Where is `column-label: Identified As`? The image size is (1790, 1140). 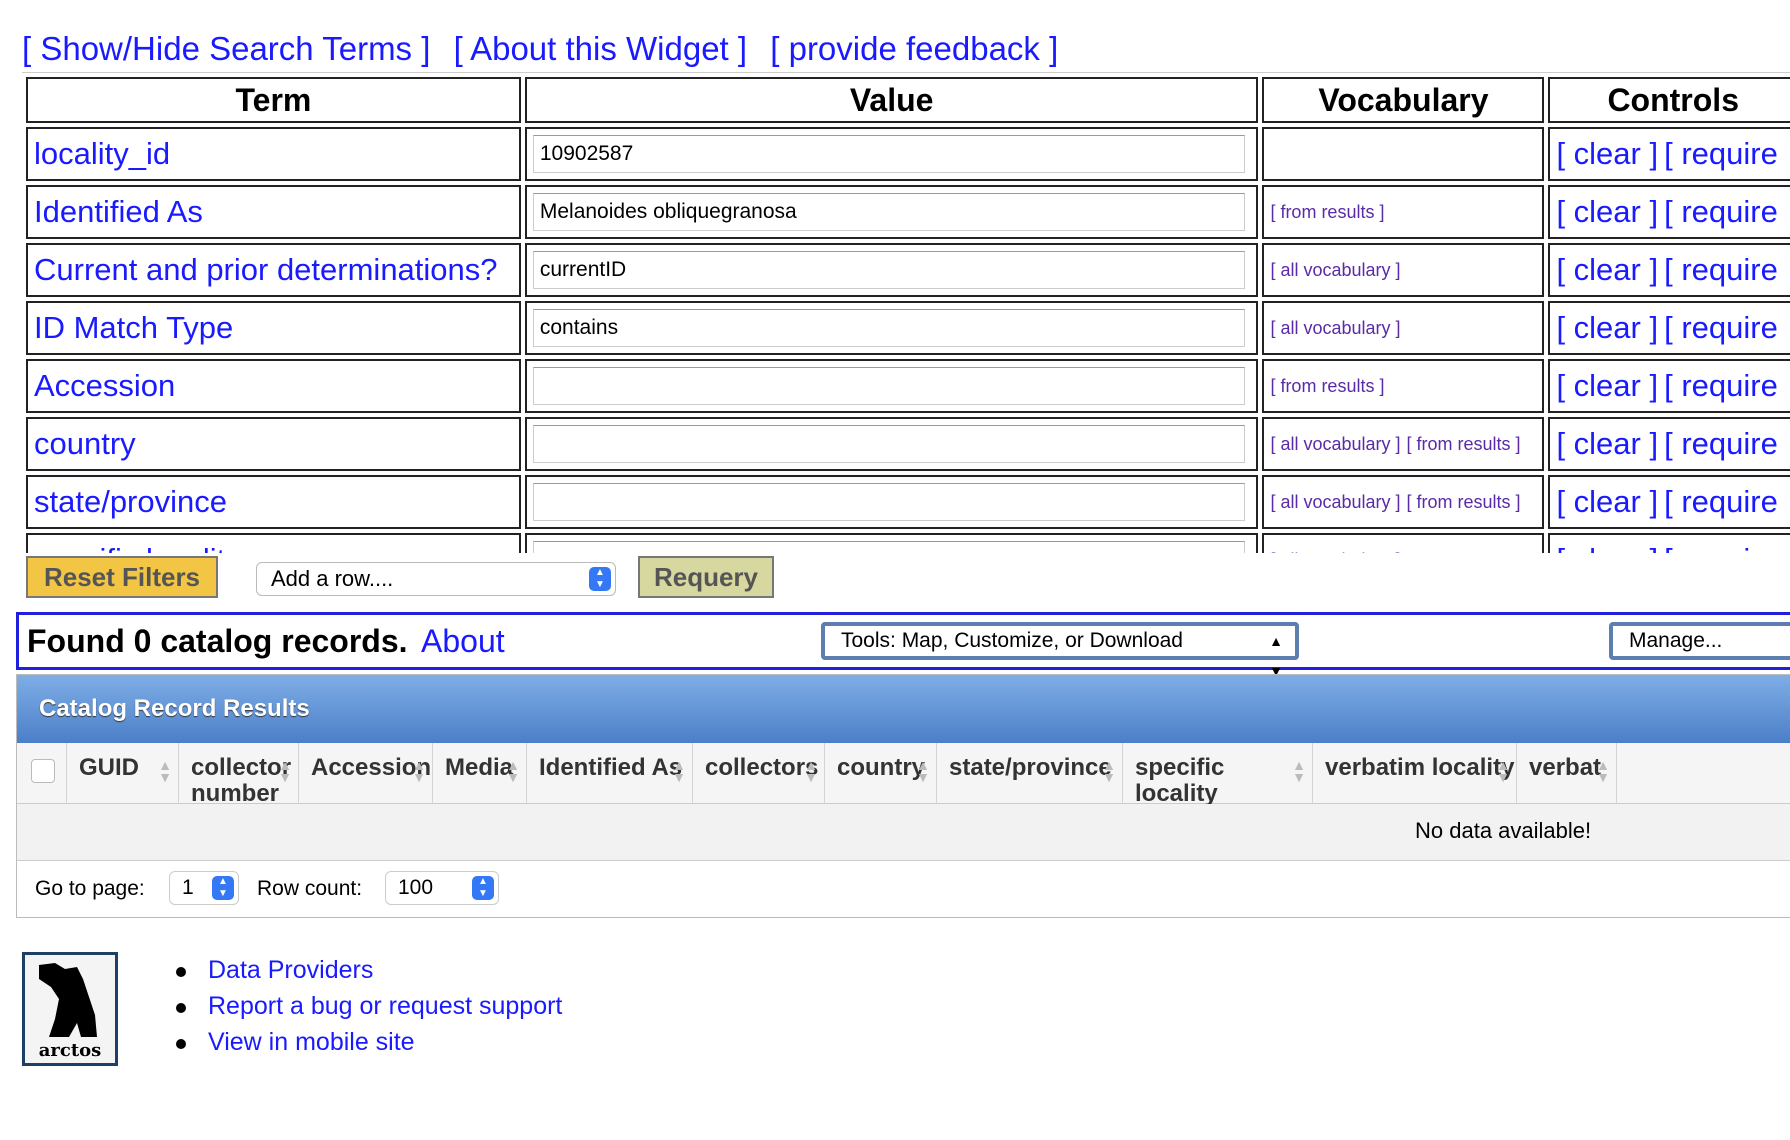
column-label: Identified As is located at coordinates (611, 767).